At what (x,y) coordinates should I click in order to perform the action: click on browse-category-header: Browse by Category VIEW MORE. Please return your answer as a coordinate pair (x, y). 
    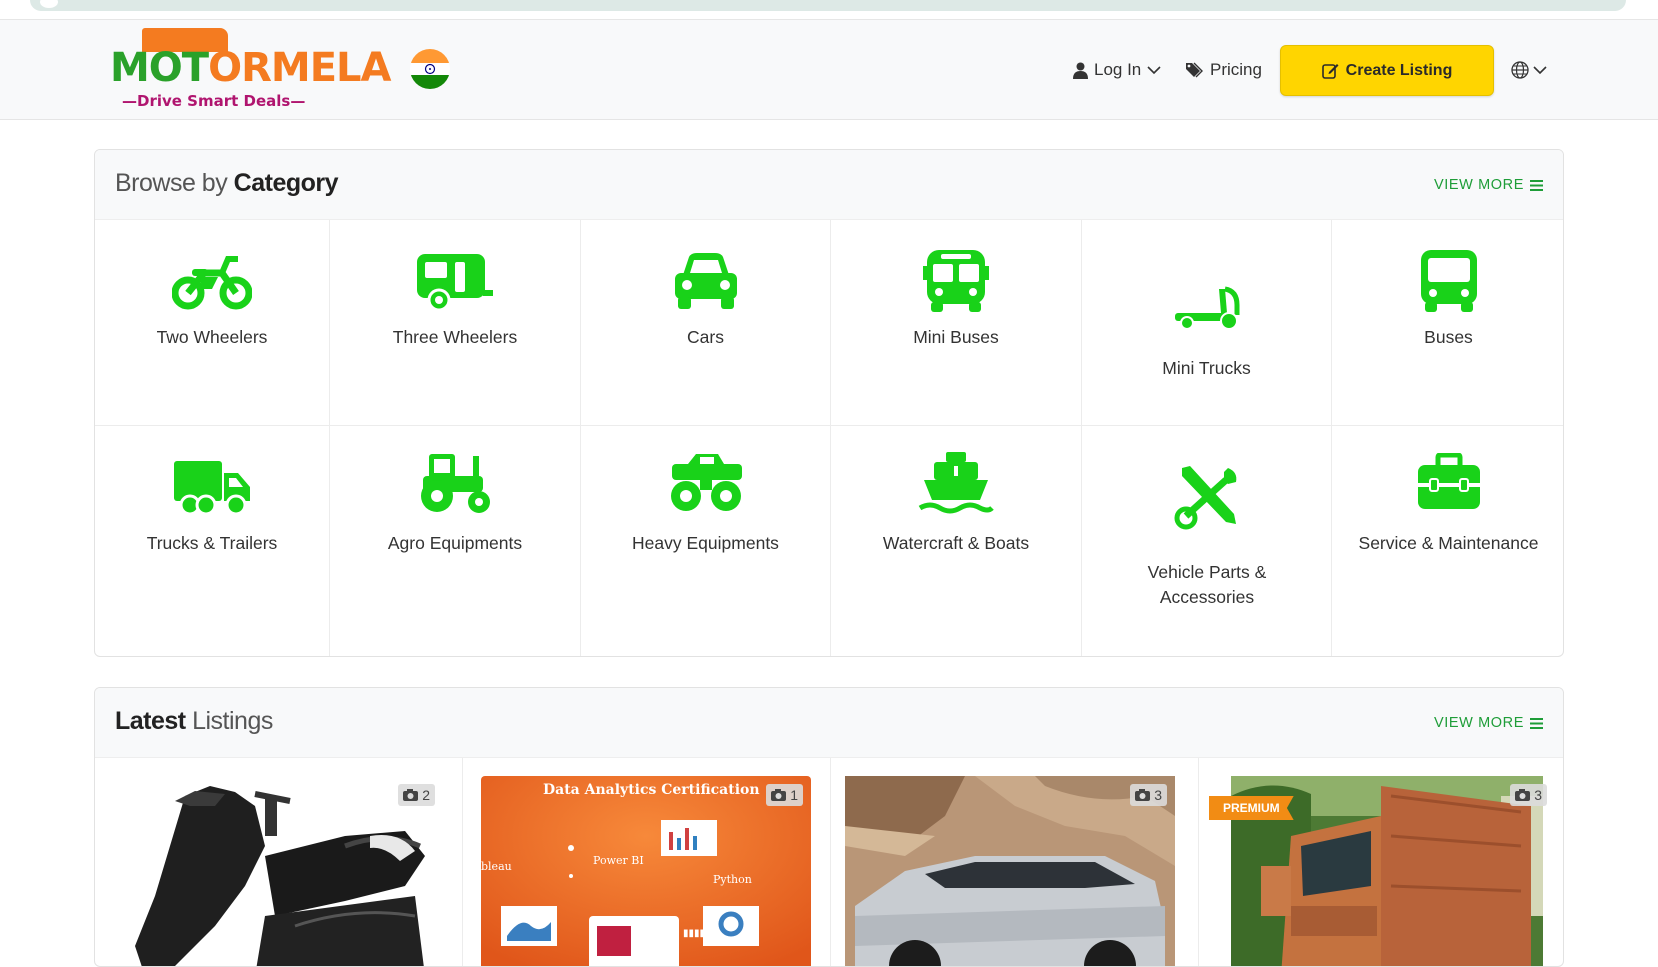
    Looking at the image, I should click on (829, 185).